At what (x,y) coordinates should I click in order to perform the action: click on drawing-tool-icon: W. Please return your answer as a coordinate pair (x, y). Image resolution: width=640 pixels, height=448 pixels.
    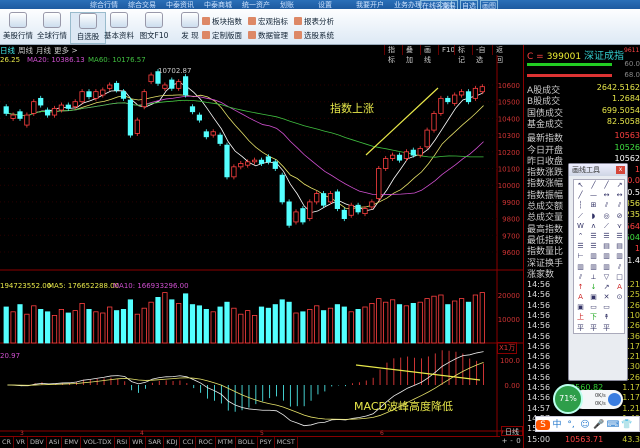
    Looking at the image, I should click on (580, 226).